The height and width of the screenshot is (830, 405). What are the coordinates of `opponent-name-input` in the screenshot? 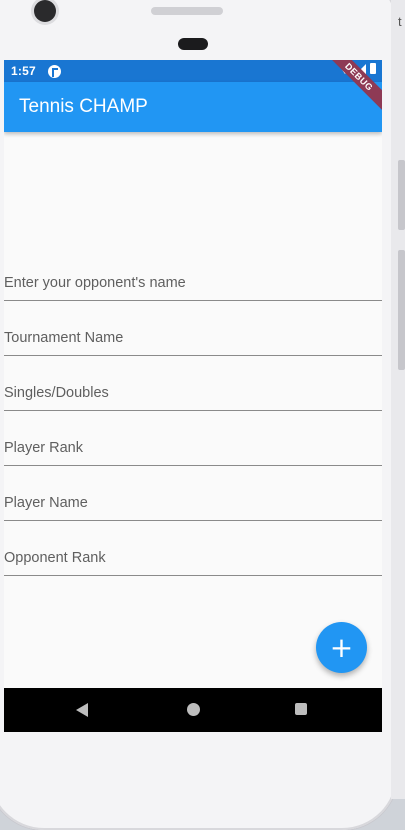 It's located at (193, 273).